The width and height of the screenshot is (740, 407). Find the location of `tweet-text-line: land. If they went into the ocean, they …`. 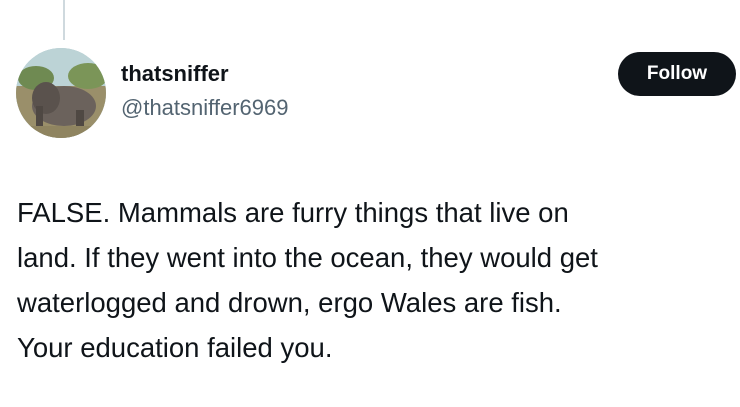

tweet-text-line: land. If they went into the ocean, they … is located at coordinates (307, 257).